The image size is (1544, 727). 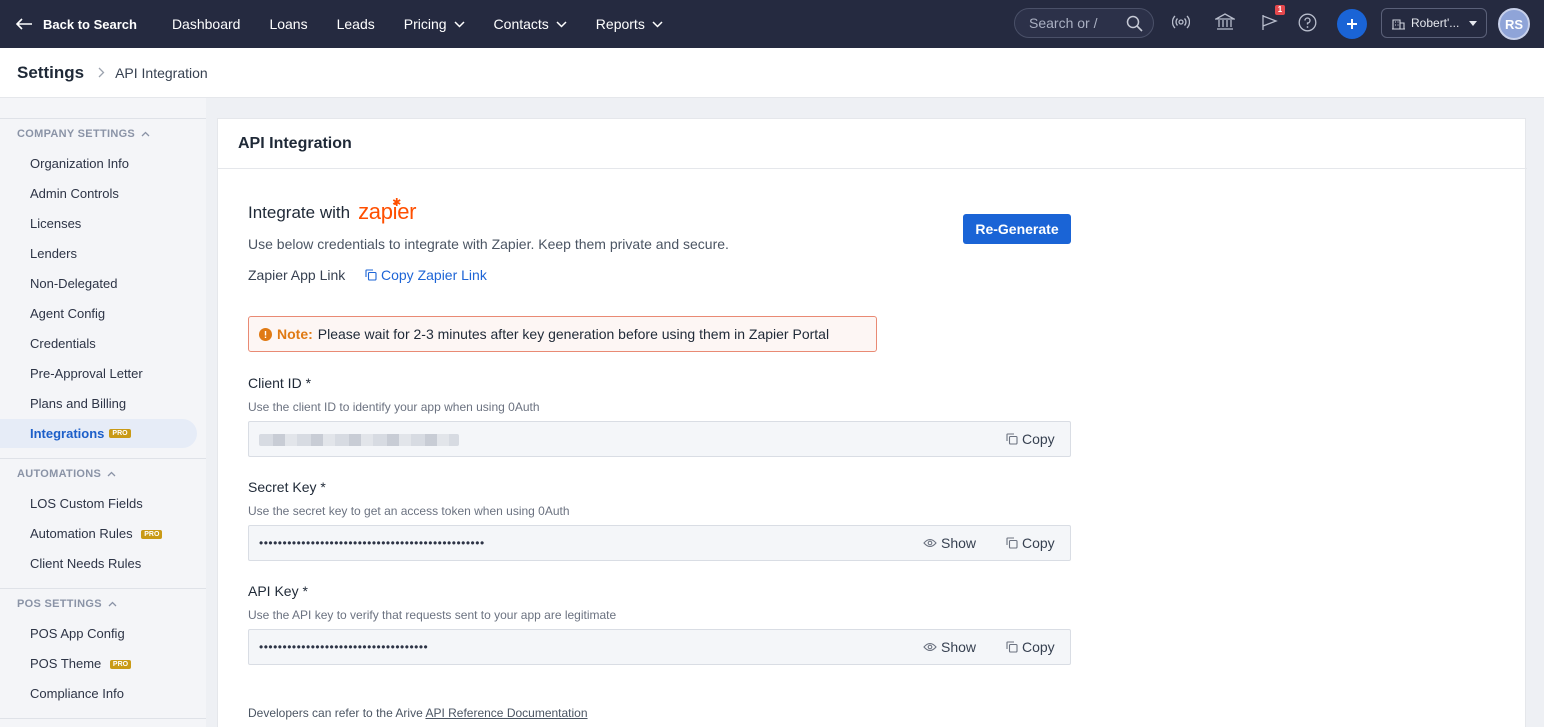 What do you see at coordinates (1280, 10) in the screenshot?
I see `notification-badge: 1` at bounding box center [1280, 10].